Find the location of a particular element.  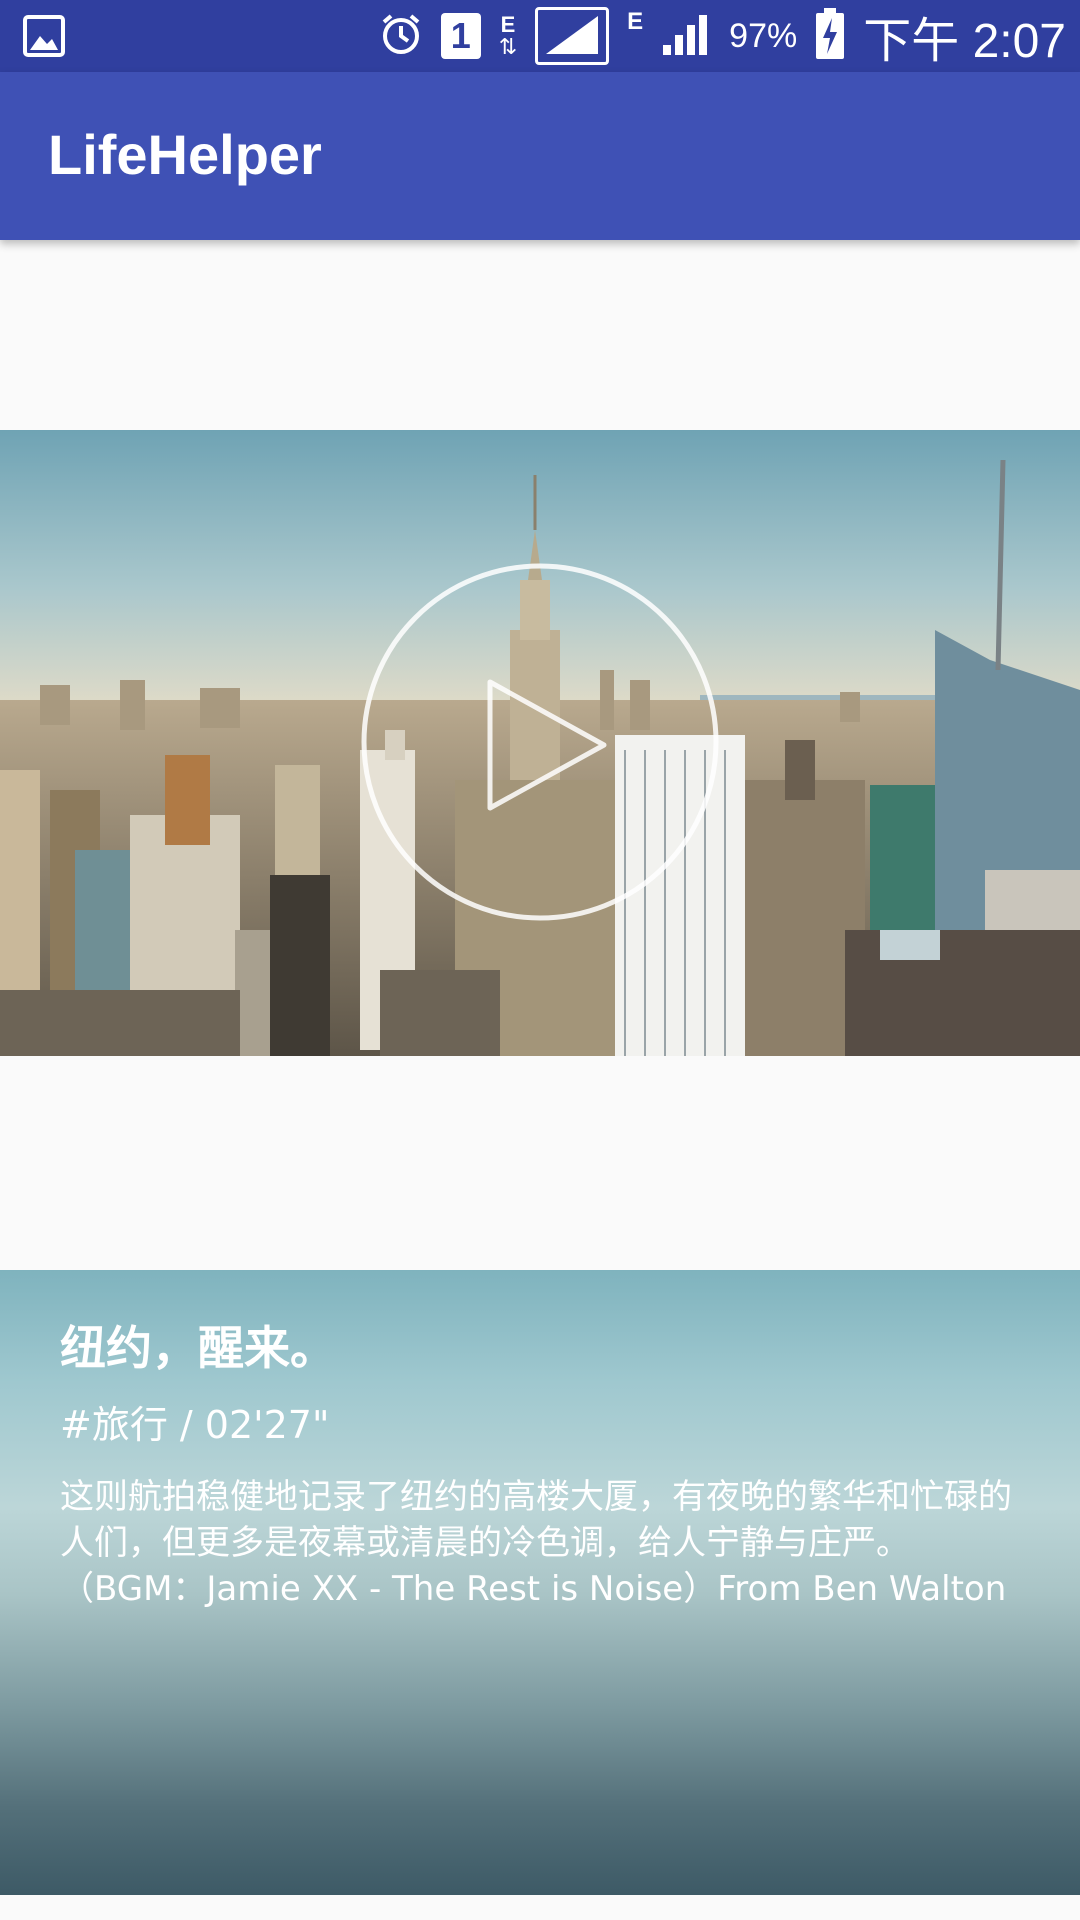

app-bar: LifeHelper is located at coordinates (540, 156).